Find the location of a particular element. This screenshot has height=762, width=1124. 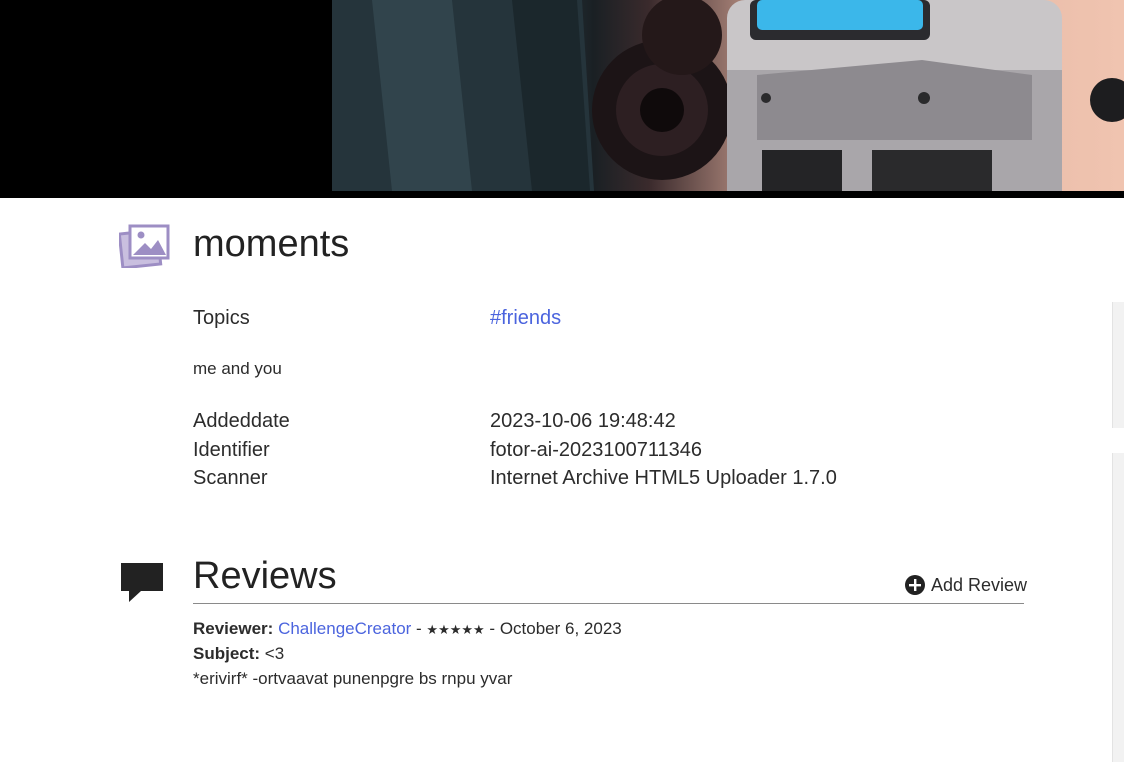

image-gallery-icon is located at coordinates (144, 246).